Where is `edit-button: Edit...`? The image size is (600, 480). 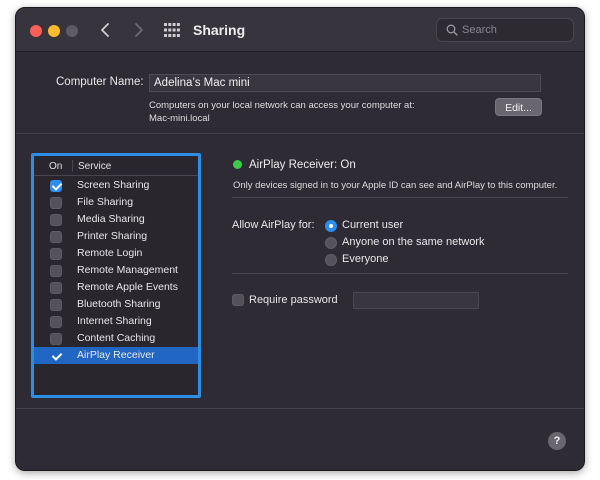 edit-button: Edit... is located at coordinates (518, 107).